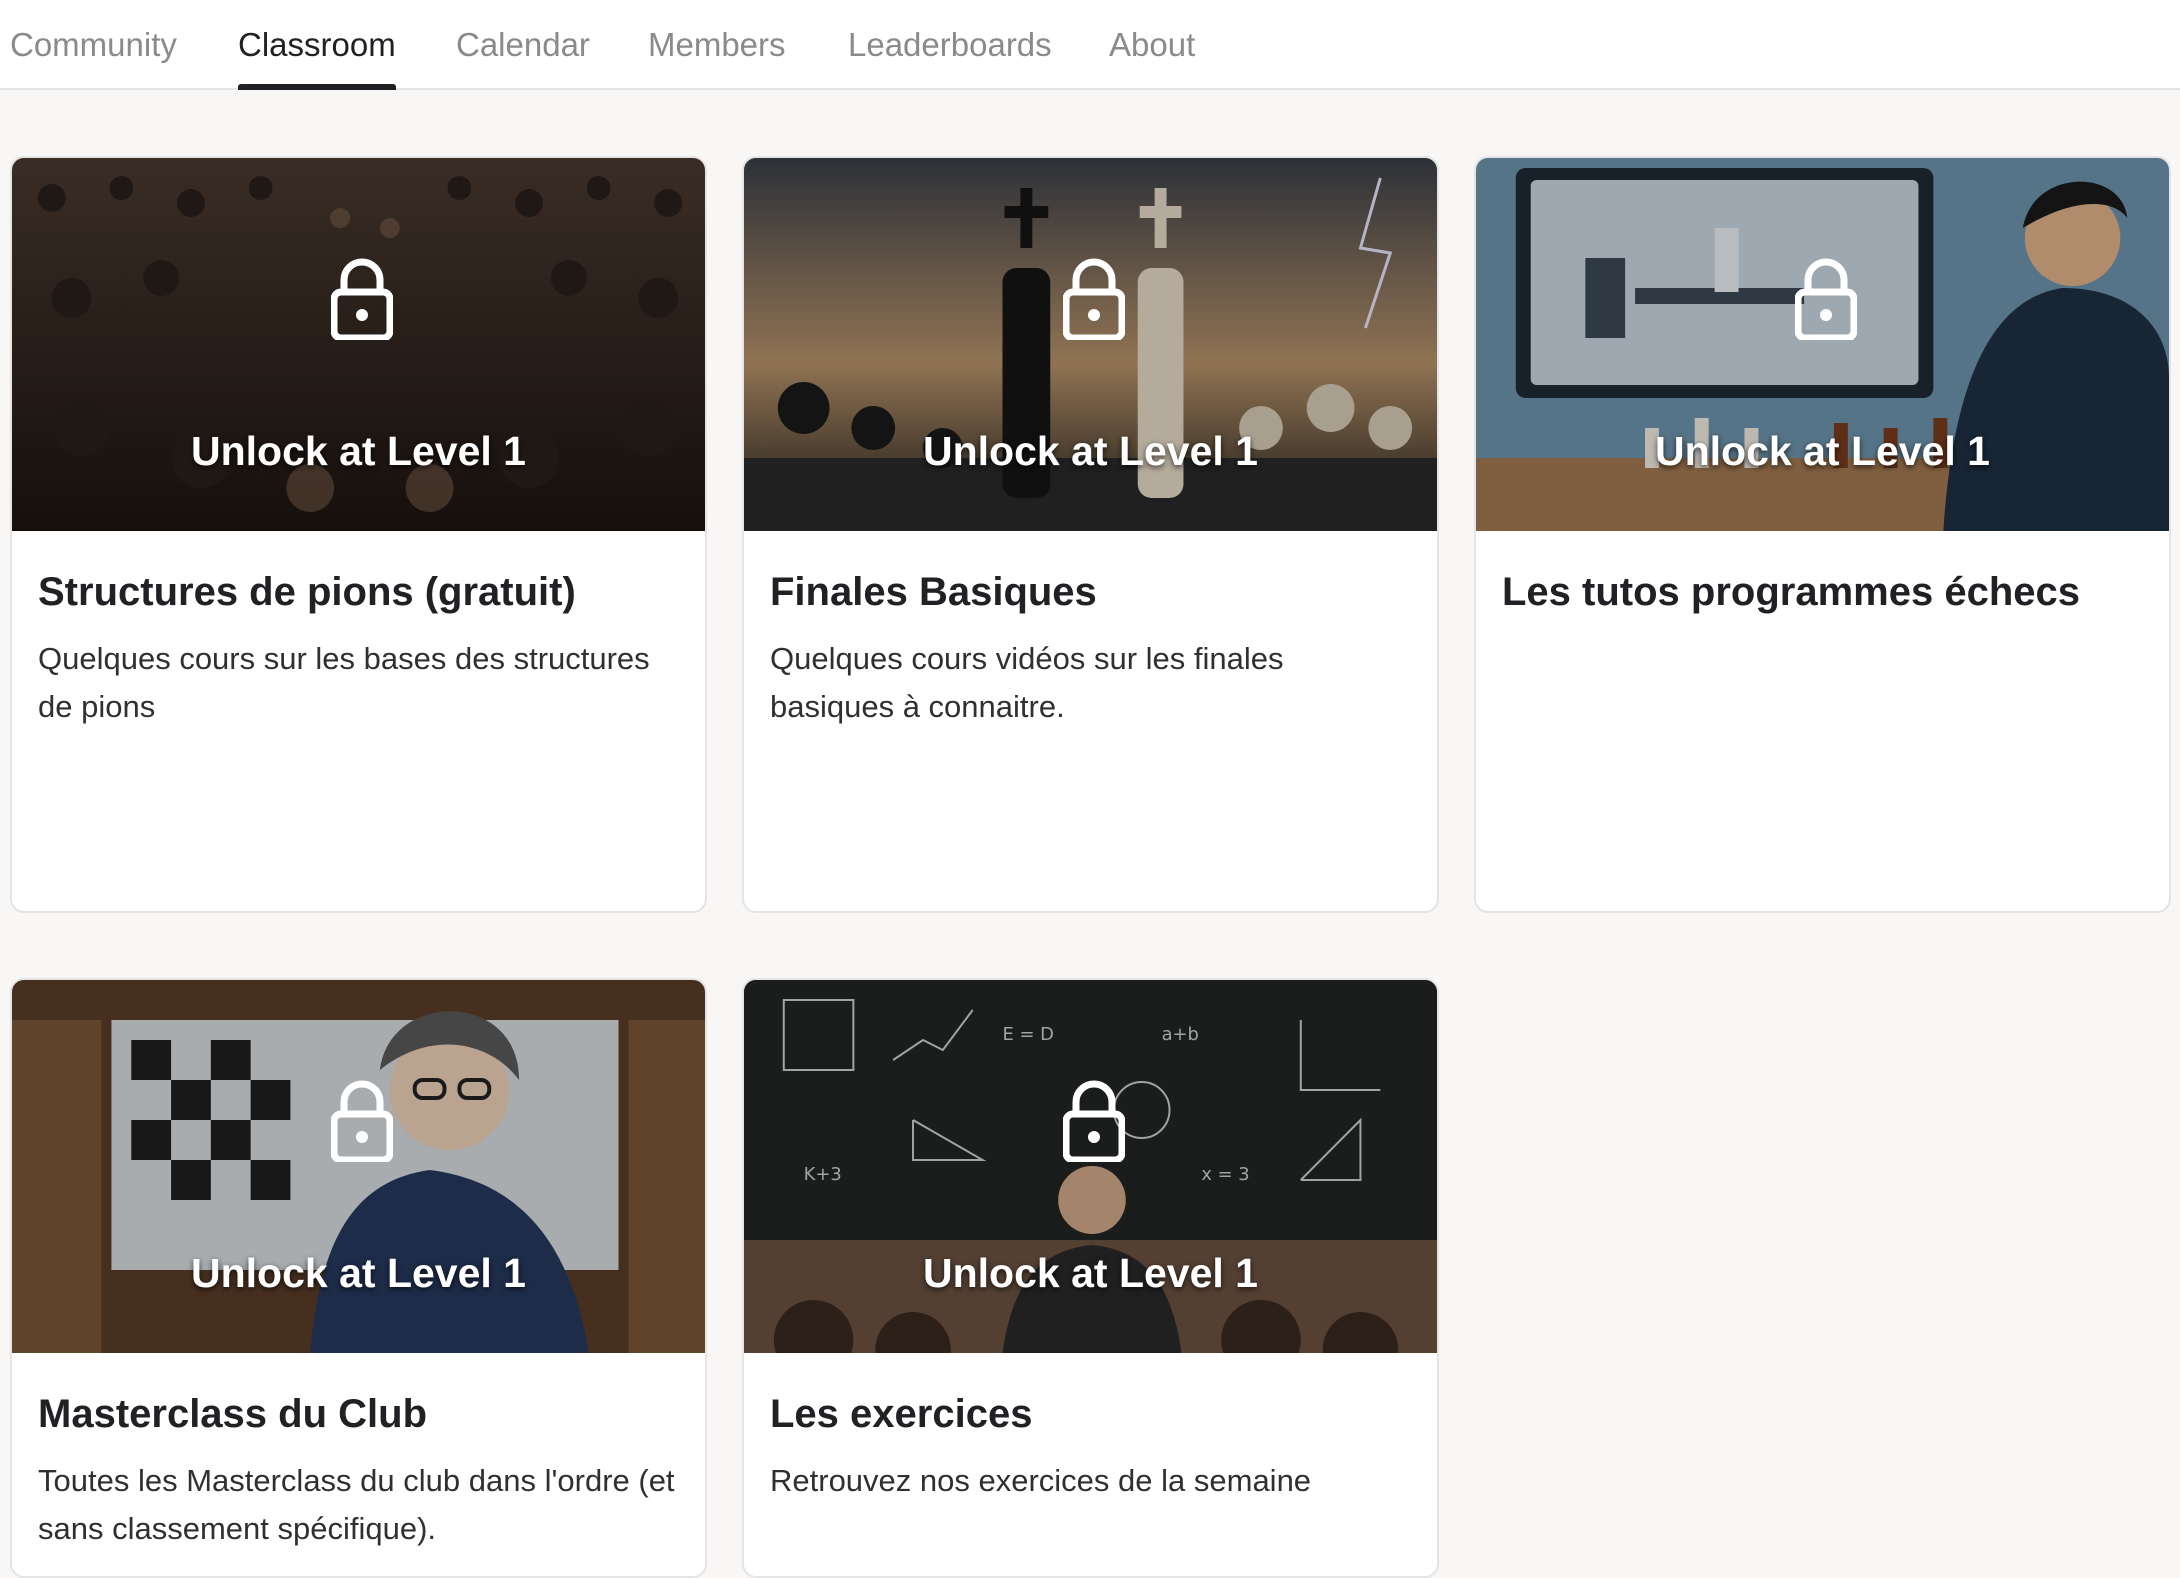 This screenshot has width=2180, height=1578. I want to click on course-title: Finales Basiques, so click(933, 592).